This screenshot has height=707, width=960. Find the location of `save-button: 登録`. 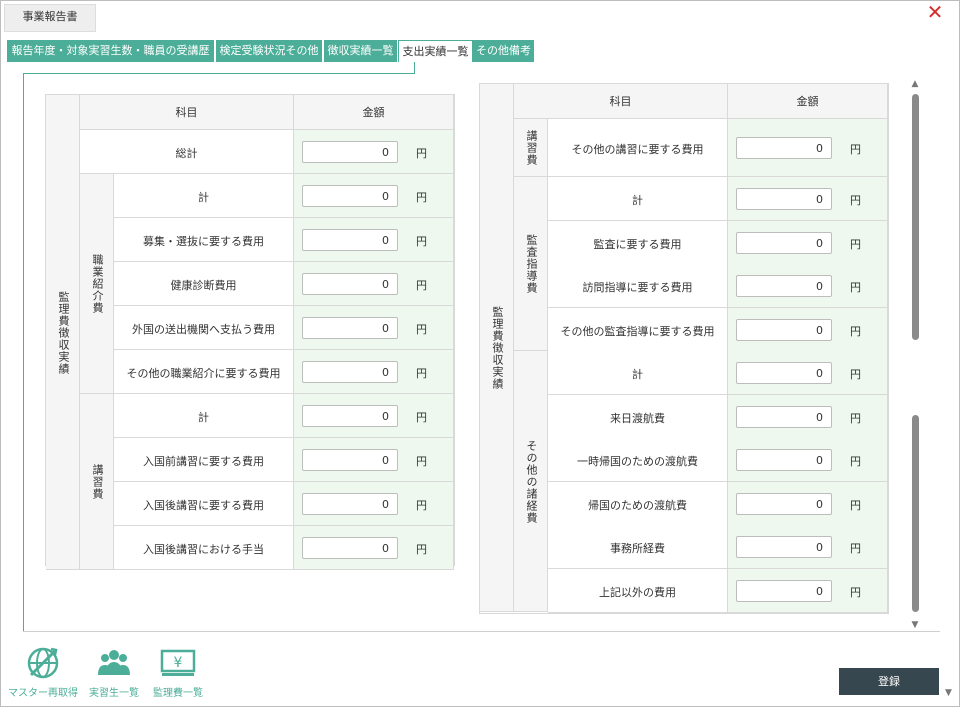

save-button: 登録 is located at coordinates (889, 681).